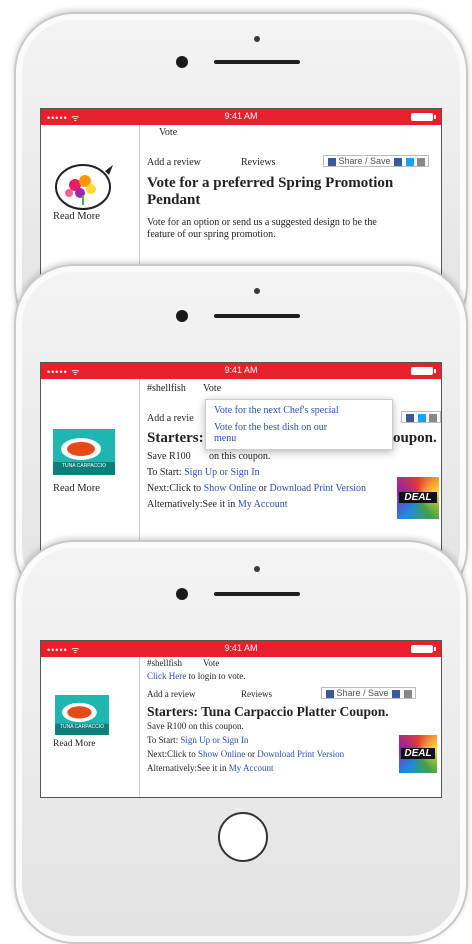 The width and height of the screenshot is (472, 944). What do you see at coordinates (84, 183) in the screenshot?
I see `pendant-thumbnail` at bounding box center [84, 183].